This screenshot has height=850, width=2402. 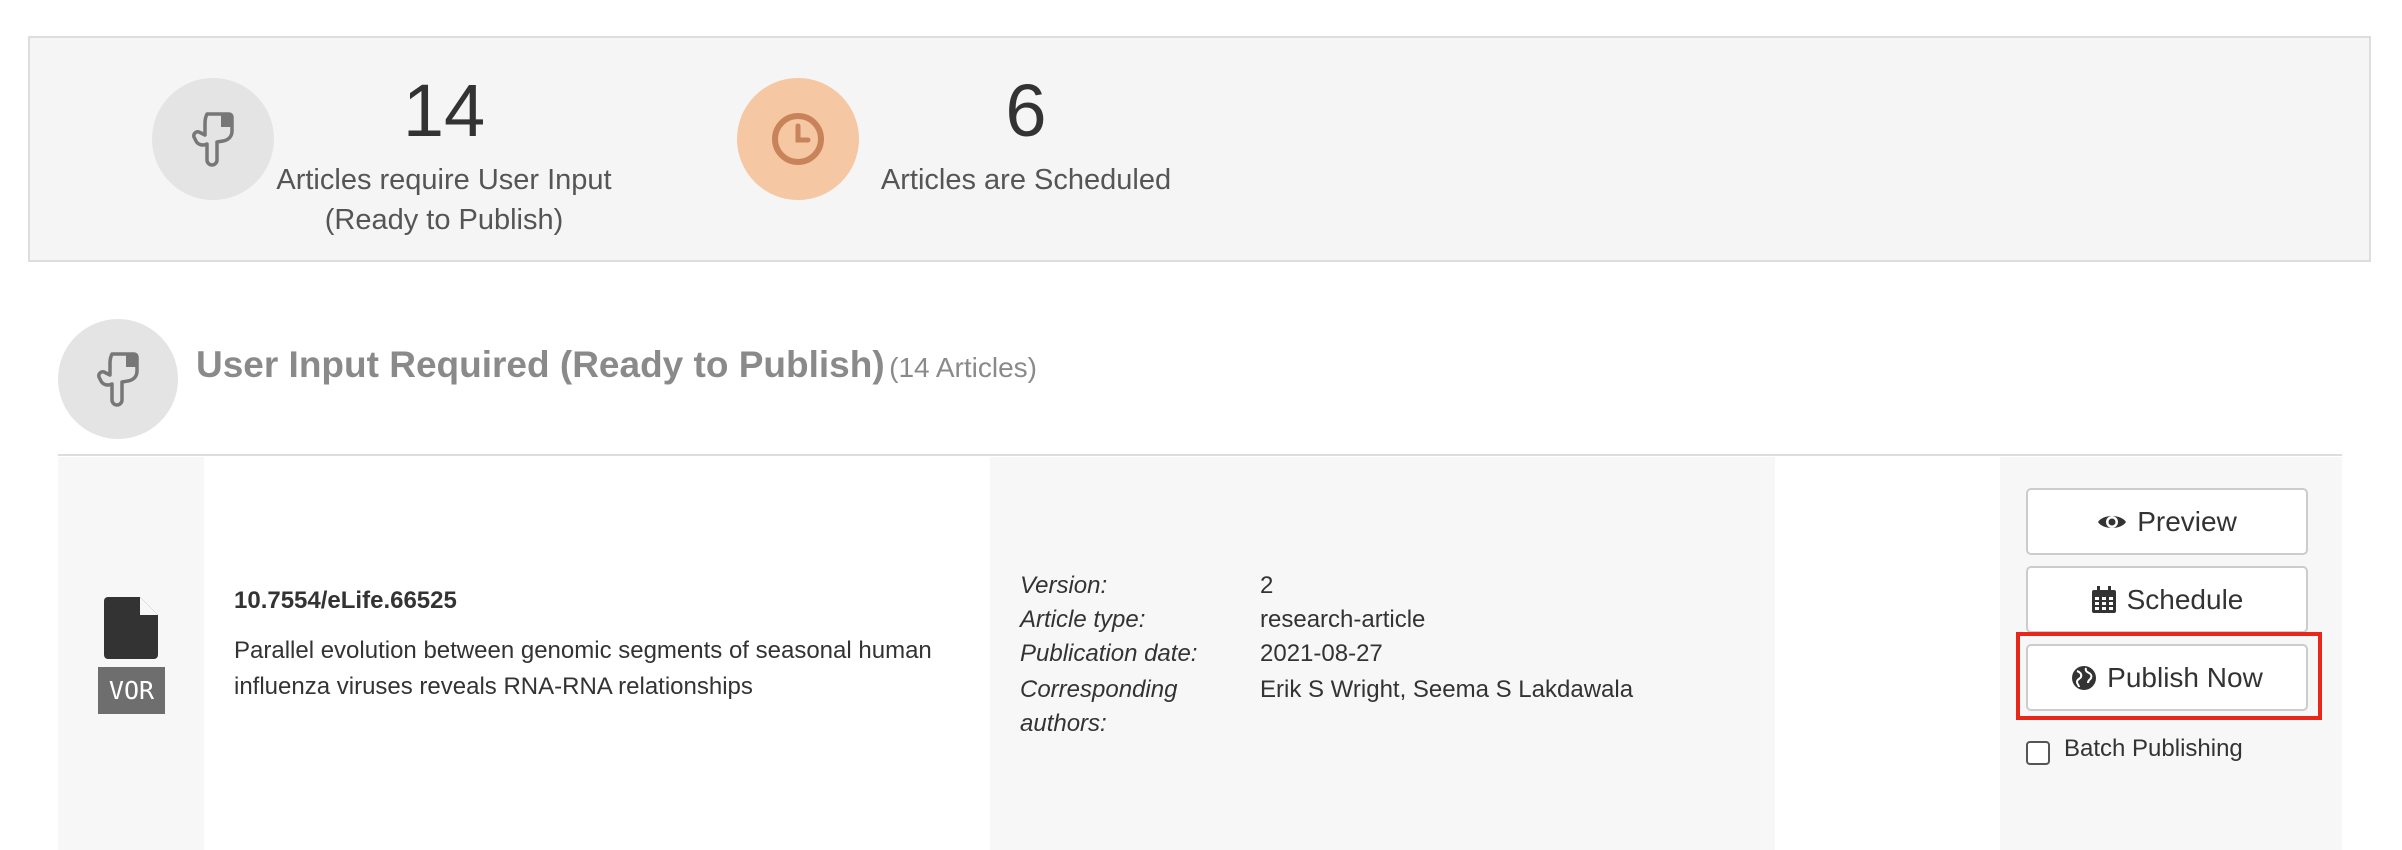 I want to click on batch-publishing-checkbox, so click(x=2038, y=753).